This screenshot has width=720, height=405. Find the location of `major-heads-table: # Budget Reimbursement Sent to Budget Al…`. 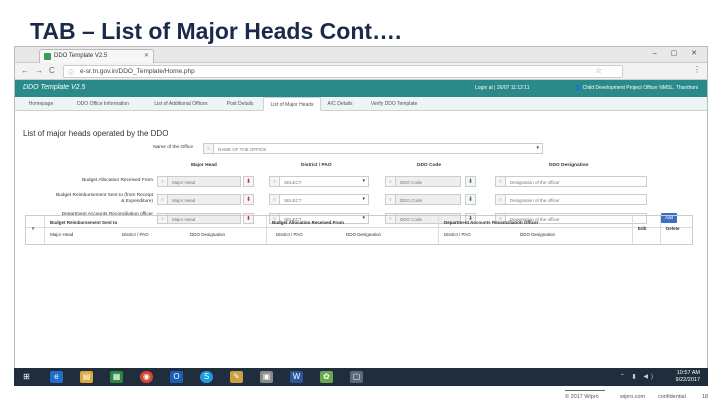

major-heads-table: # Budget Reimbursement Sent to Budget Al… is located at coordinates (359, 230).